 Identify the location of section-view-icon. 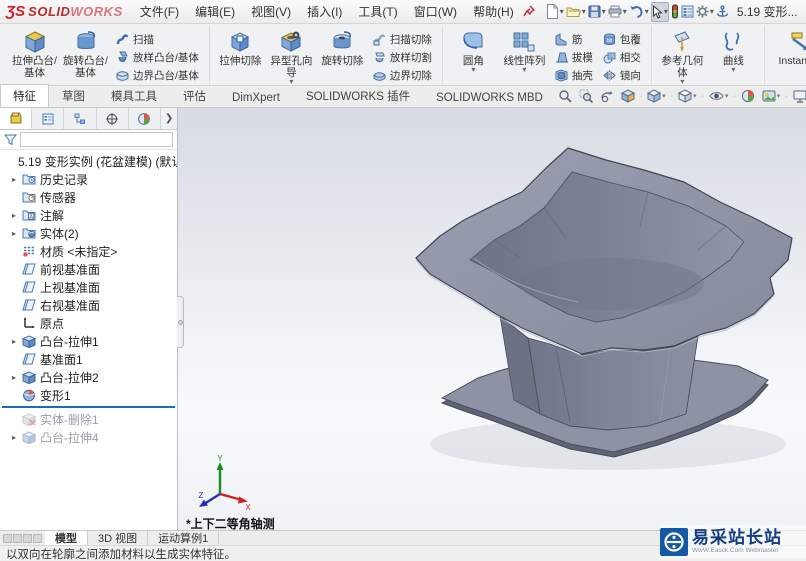
(628, 96).